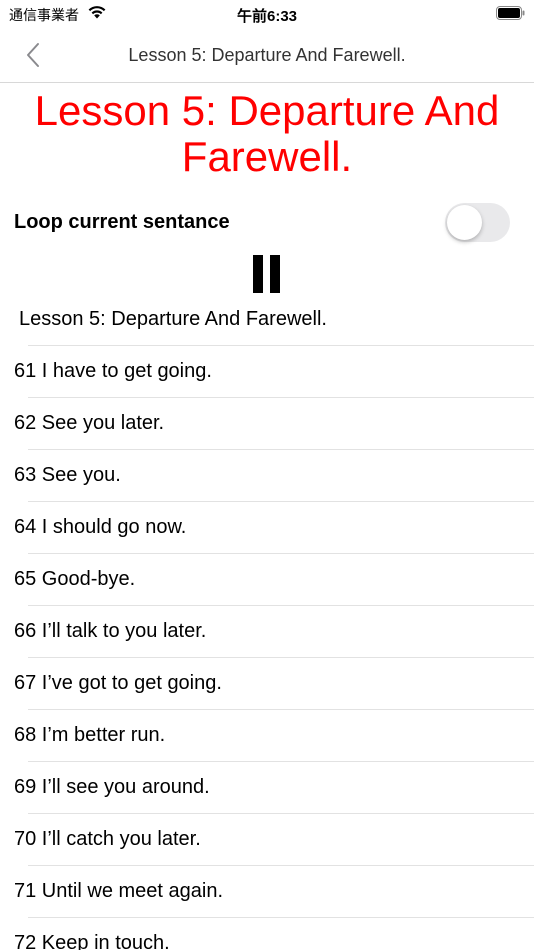 The width and height of the screenshot is (534, 950). What do you see at coordinates (92, 941) in the screenshot?
I see `sentence-text: 72 Keep in touch.` at bounding box center [92, 941].